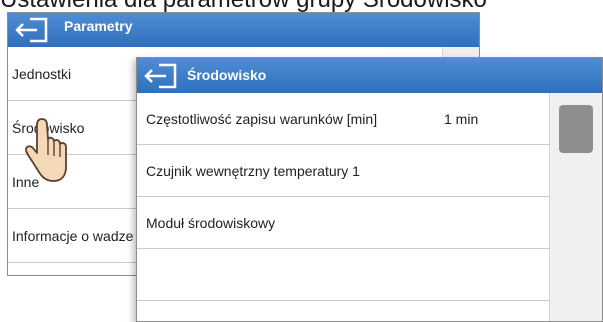  Describe the element at coordinates (576, 129) in the screenshot. I see `scrollbar-thumb` at that location.